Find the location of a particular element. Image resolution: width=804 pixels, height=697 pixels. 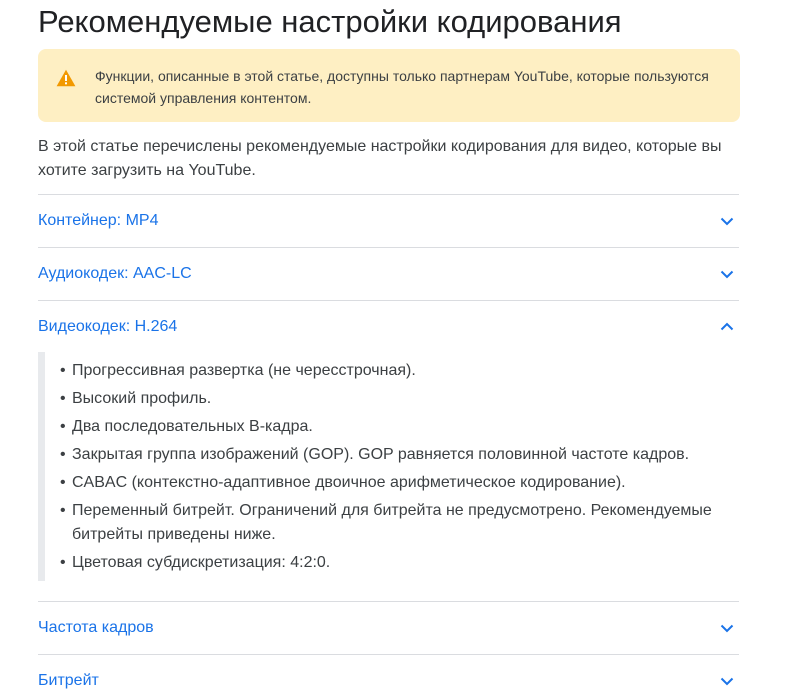

accordion-label: Видеокодек: H.264 is located at coordinates (108, 326).